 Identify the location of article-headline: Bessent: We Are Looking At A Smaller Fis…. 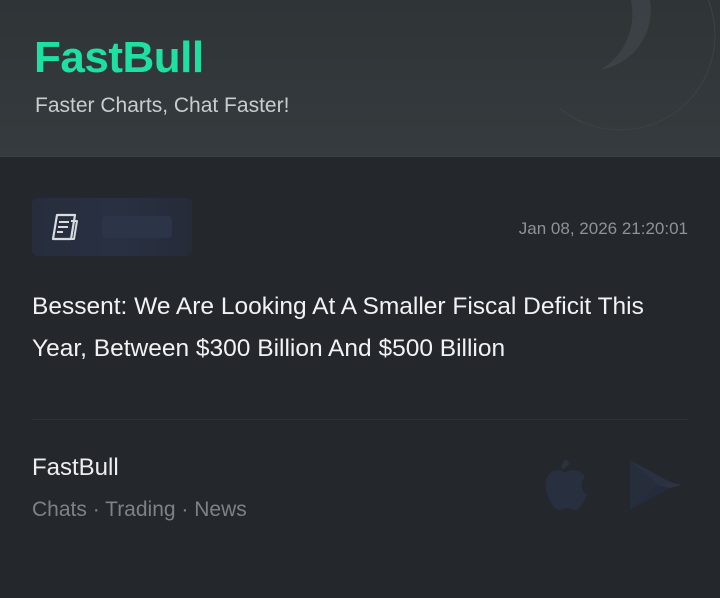
(338, 327).